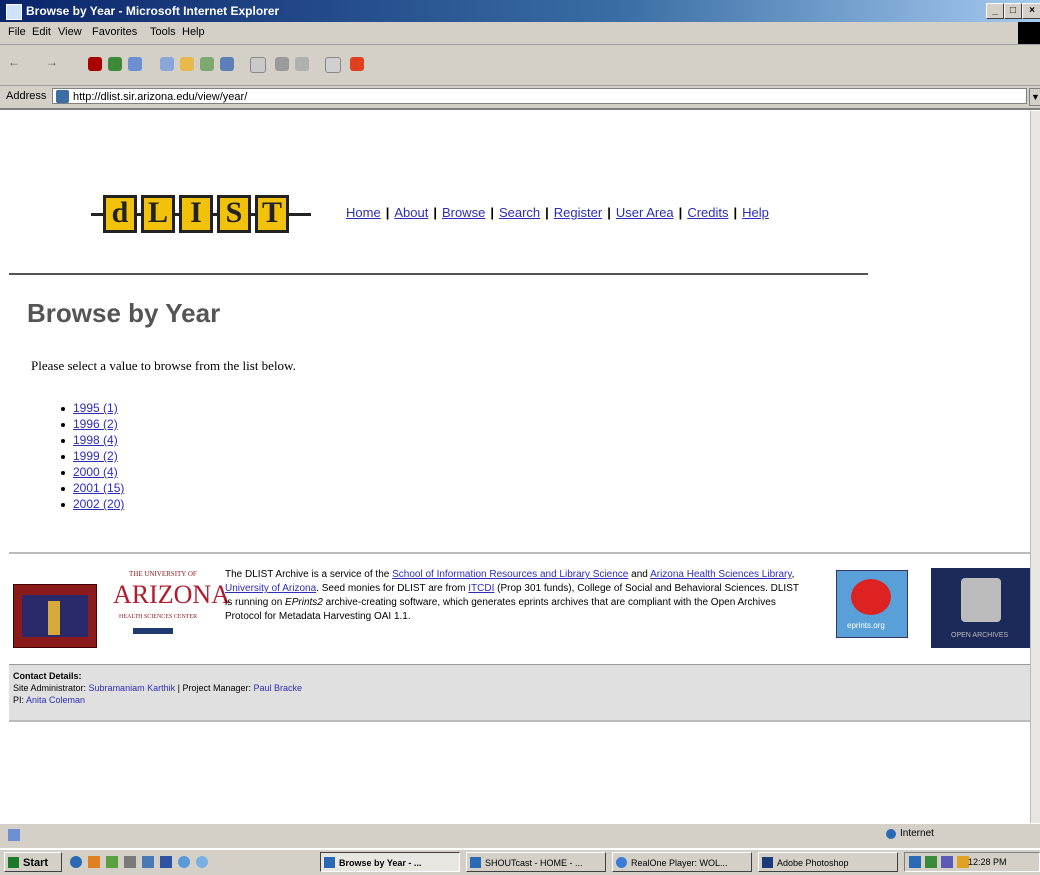 This screenshot has height=875, width=1040. Describe the element at coordinates (234, 214) in the screenshot. I see `logo-letter: S` at that location.